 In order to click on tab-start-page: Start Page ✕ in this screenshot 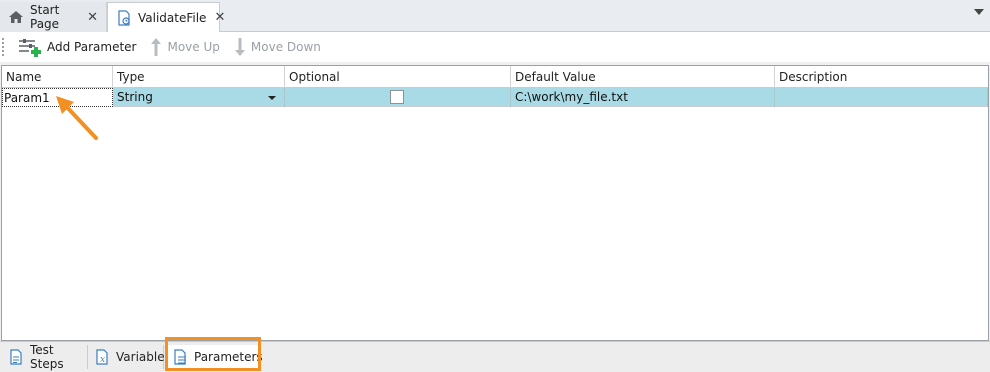, I will do `click(53, 17)`.